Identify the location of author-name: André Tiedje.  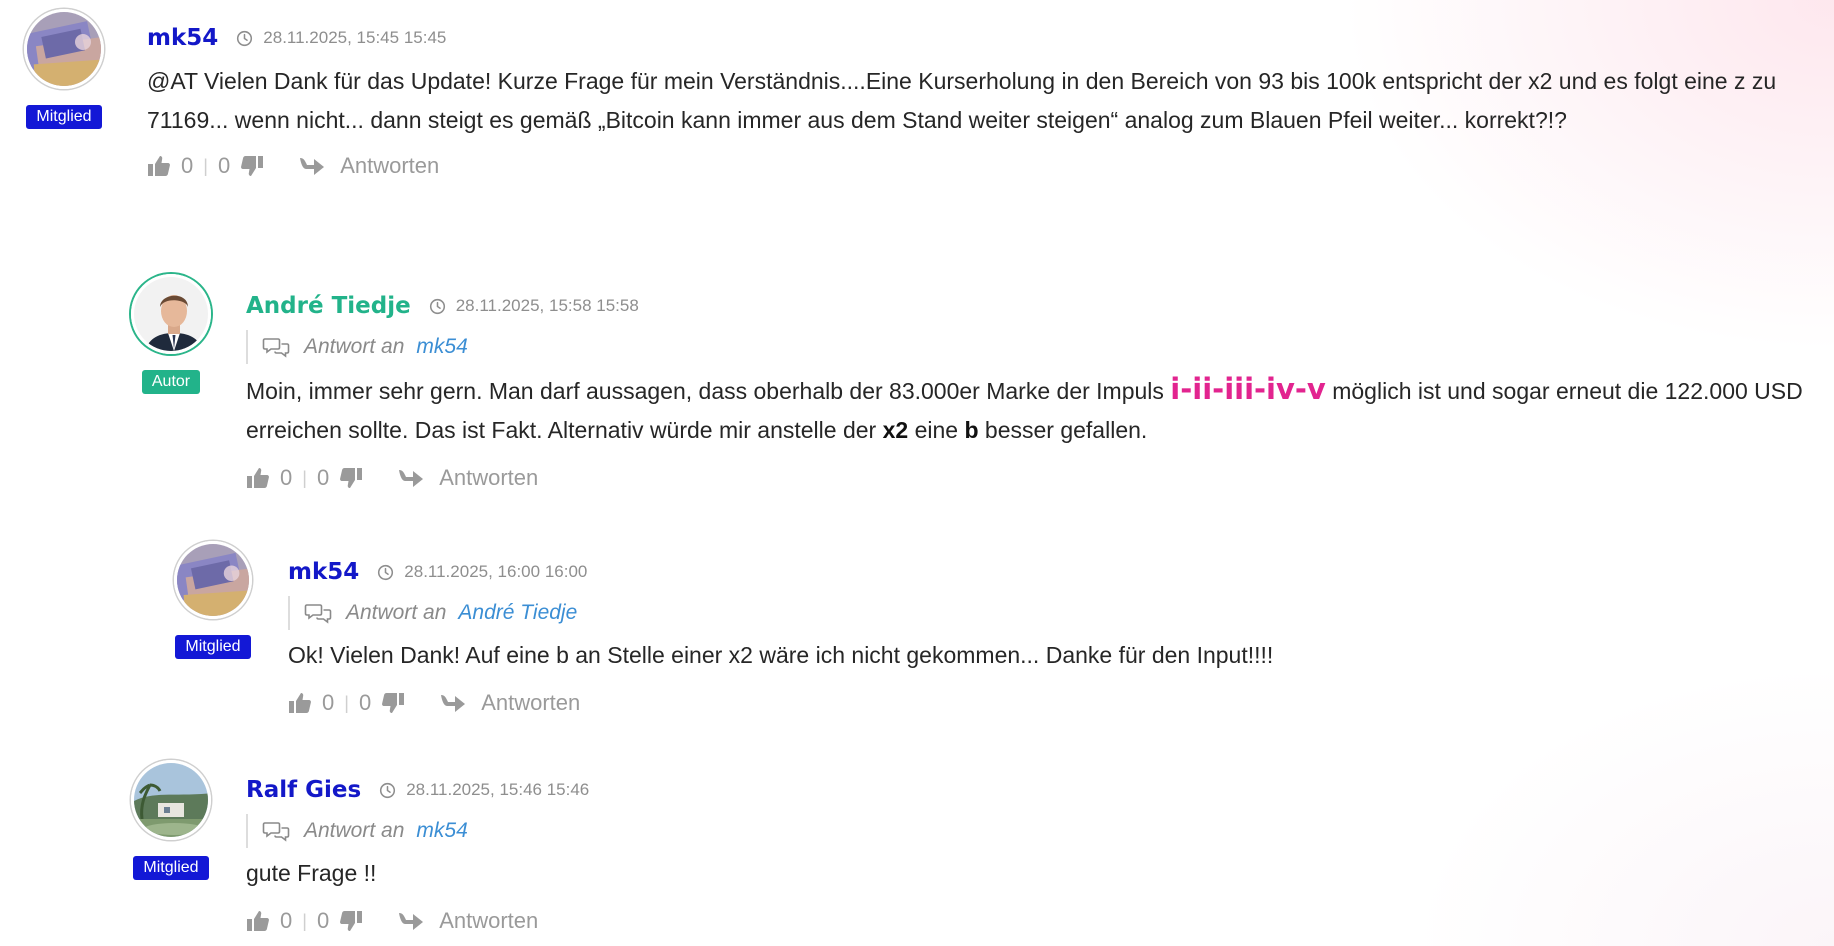
(328, 306).